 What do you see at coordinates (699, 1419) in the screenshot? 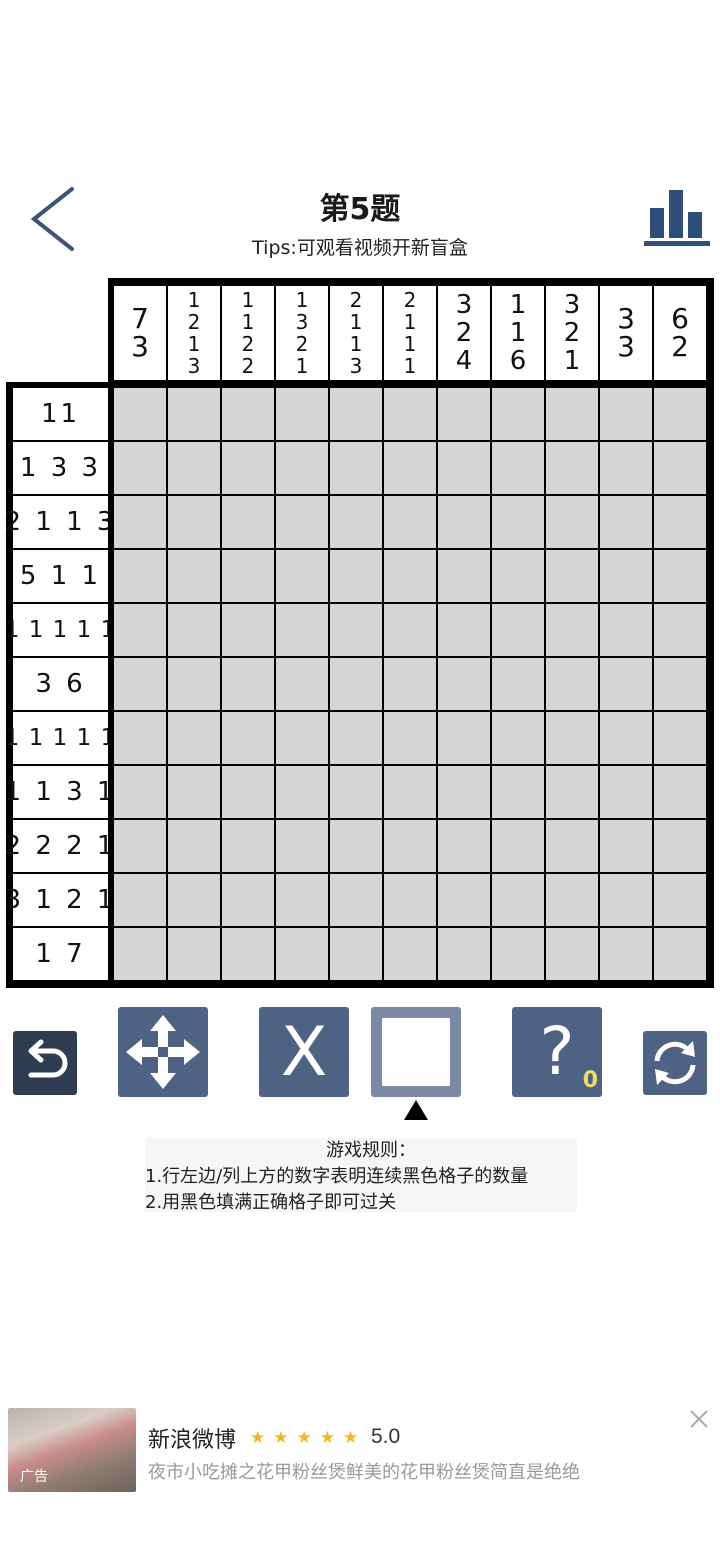
I see `close-icon` at bounding box center [699, 1419].